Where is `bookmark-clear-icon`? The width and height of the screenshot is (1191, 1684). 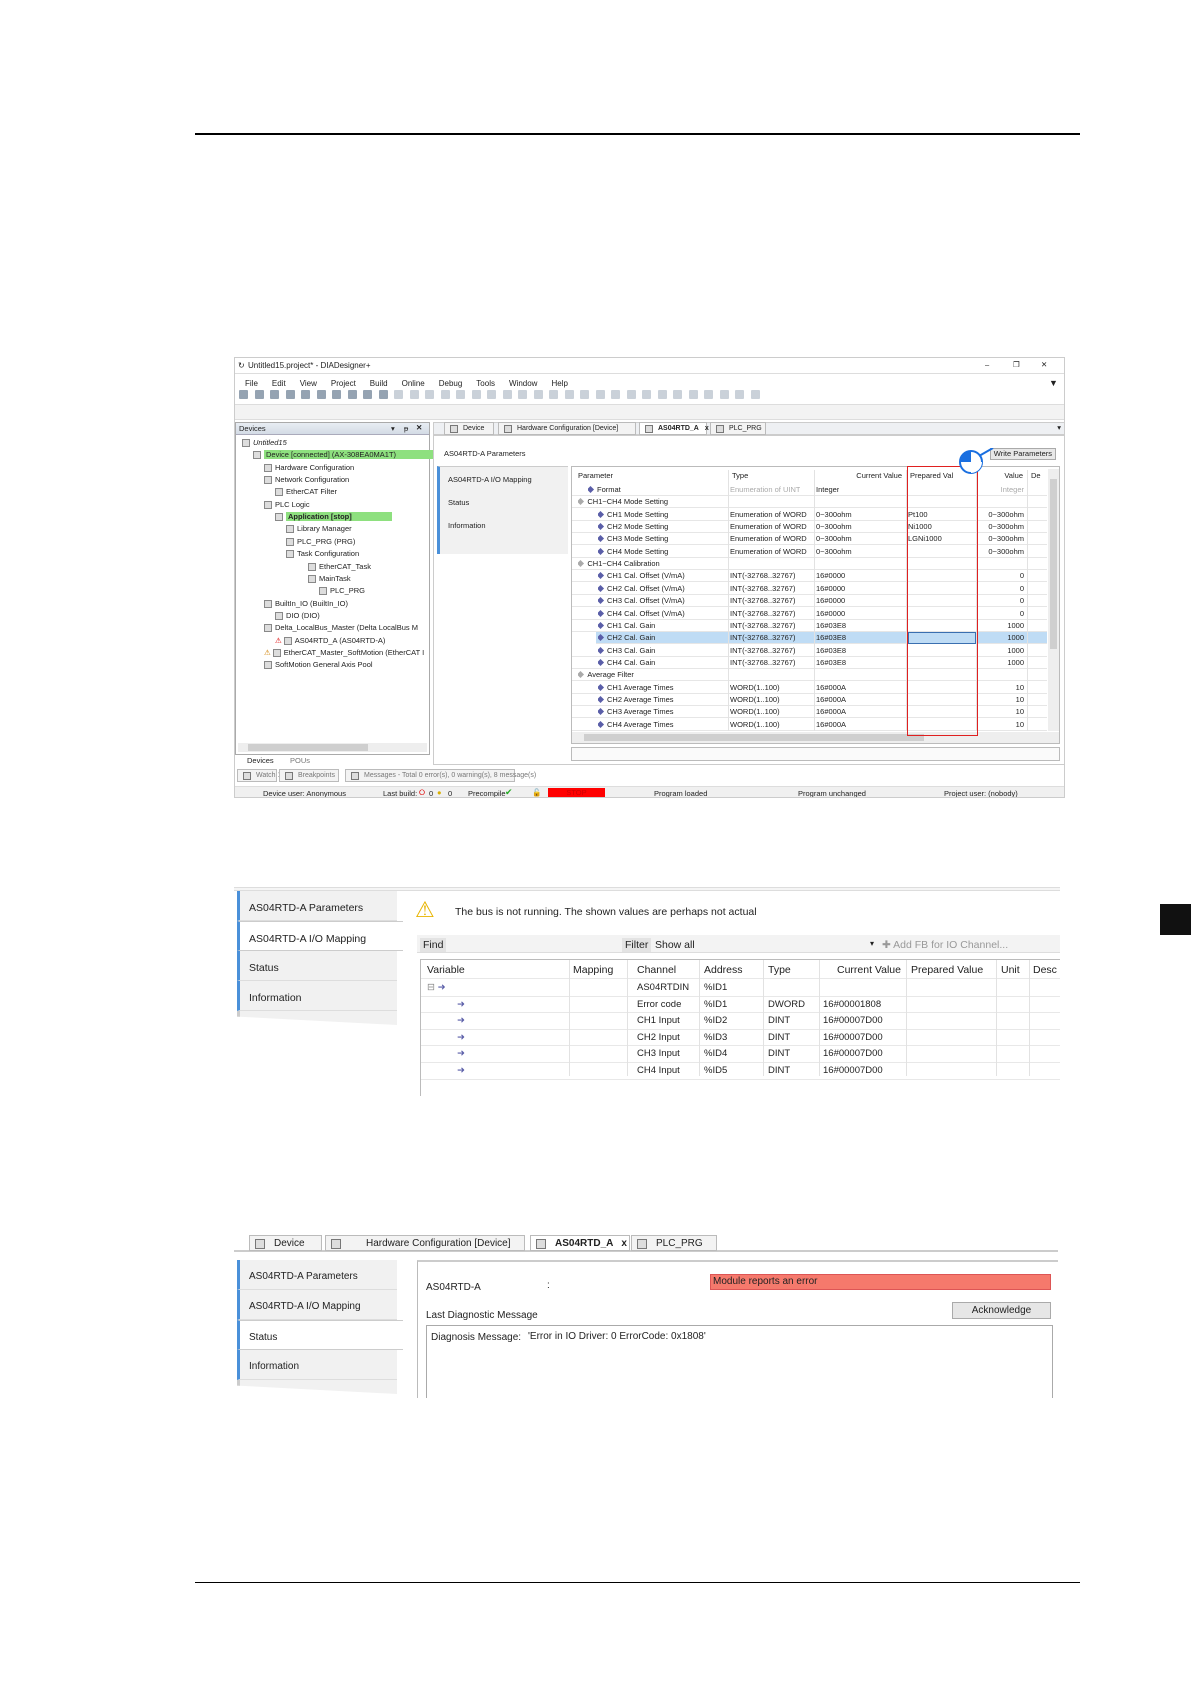 bookmark-clear-icon is located at coordinates (507, 394).